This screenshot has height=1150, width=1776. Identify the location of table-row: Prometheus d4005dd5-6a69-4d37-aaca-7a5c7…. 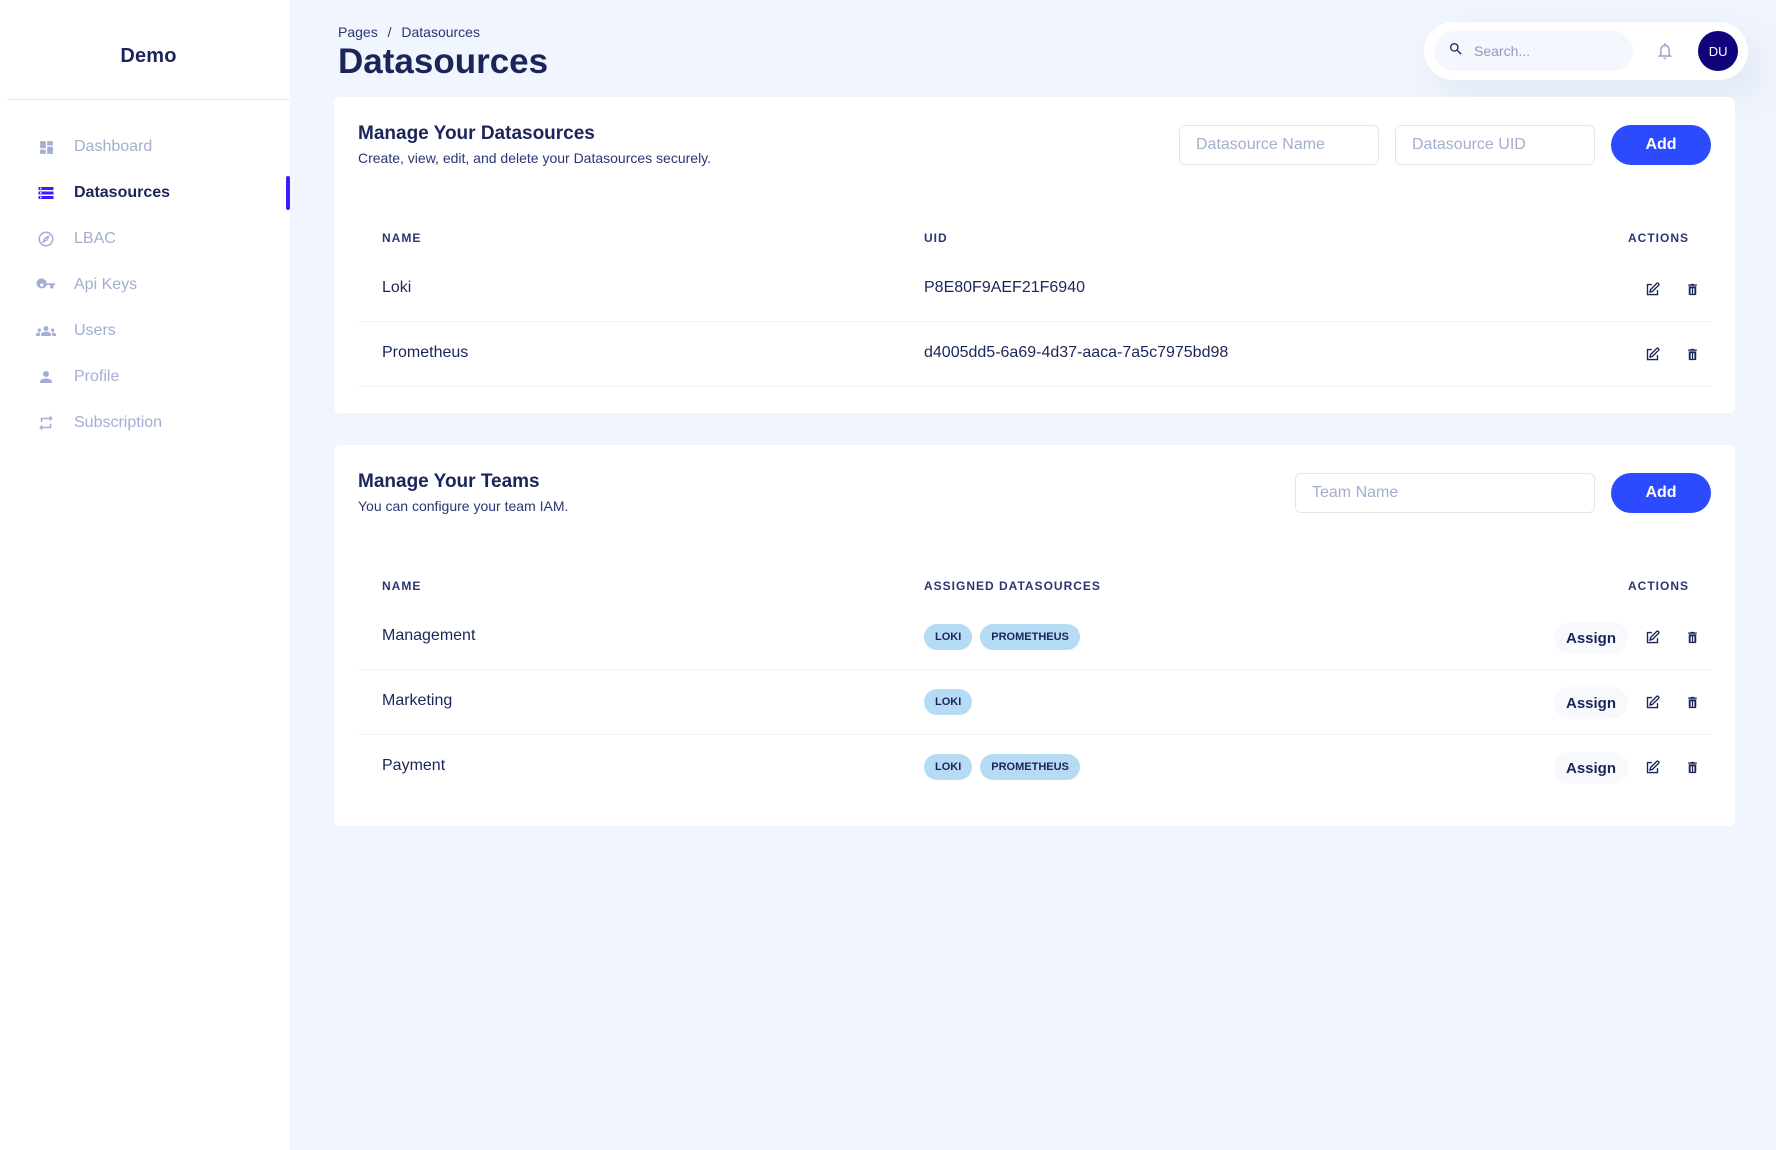
(1034, 354).